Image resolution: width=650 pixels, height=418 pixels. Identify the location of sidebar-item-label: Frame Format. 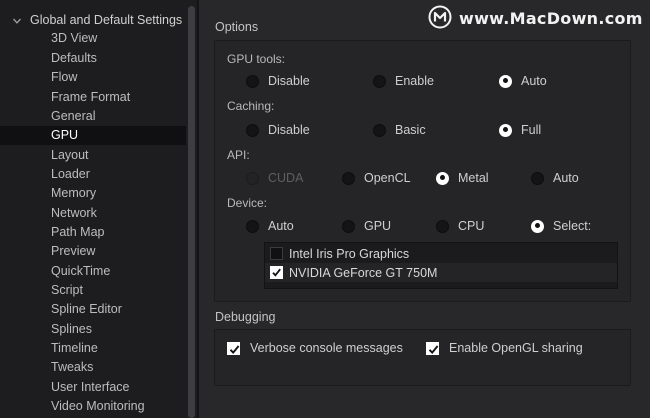
(91, 97).